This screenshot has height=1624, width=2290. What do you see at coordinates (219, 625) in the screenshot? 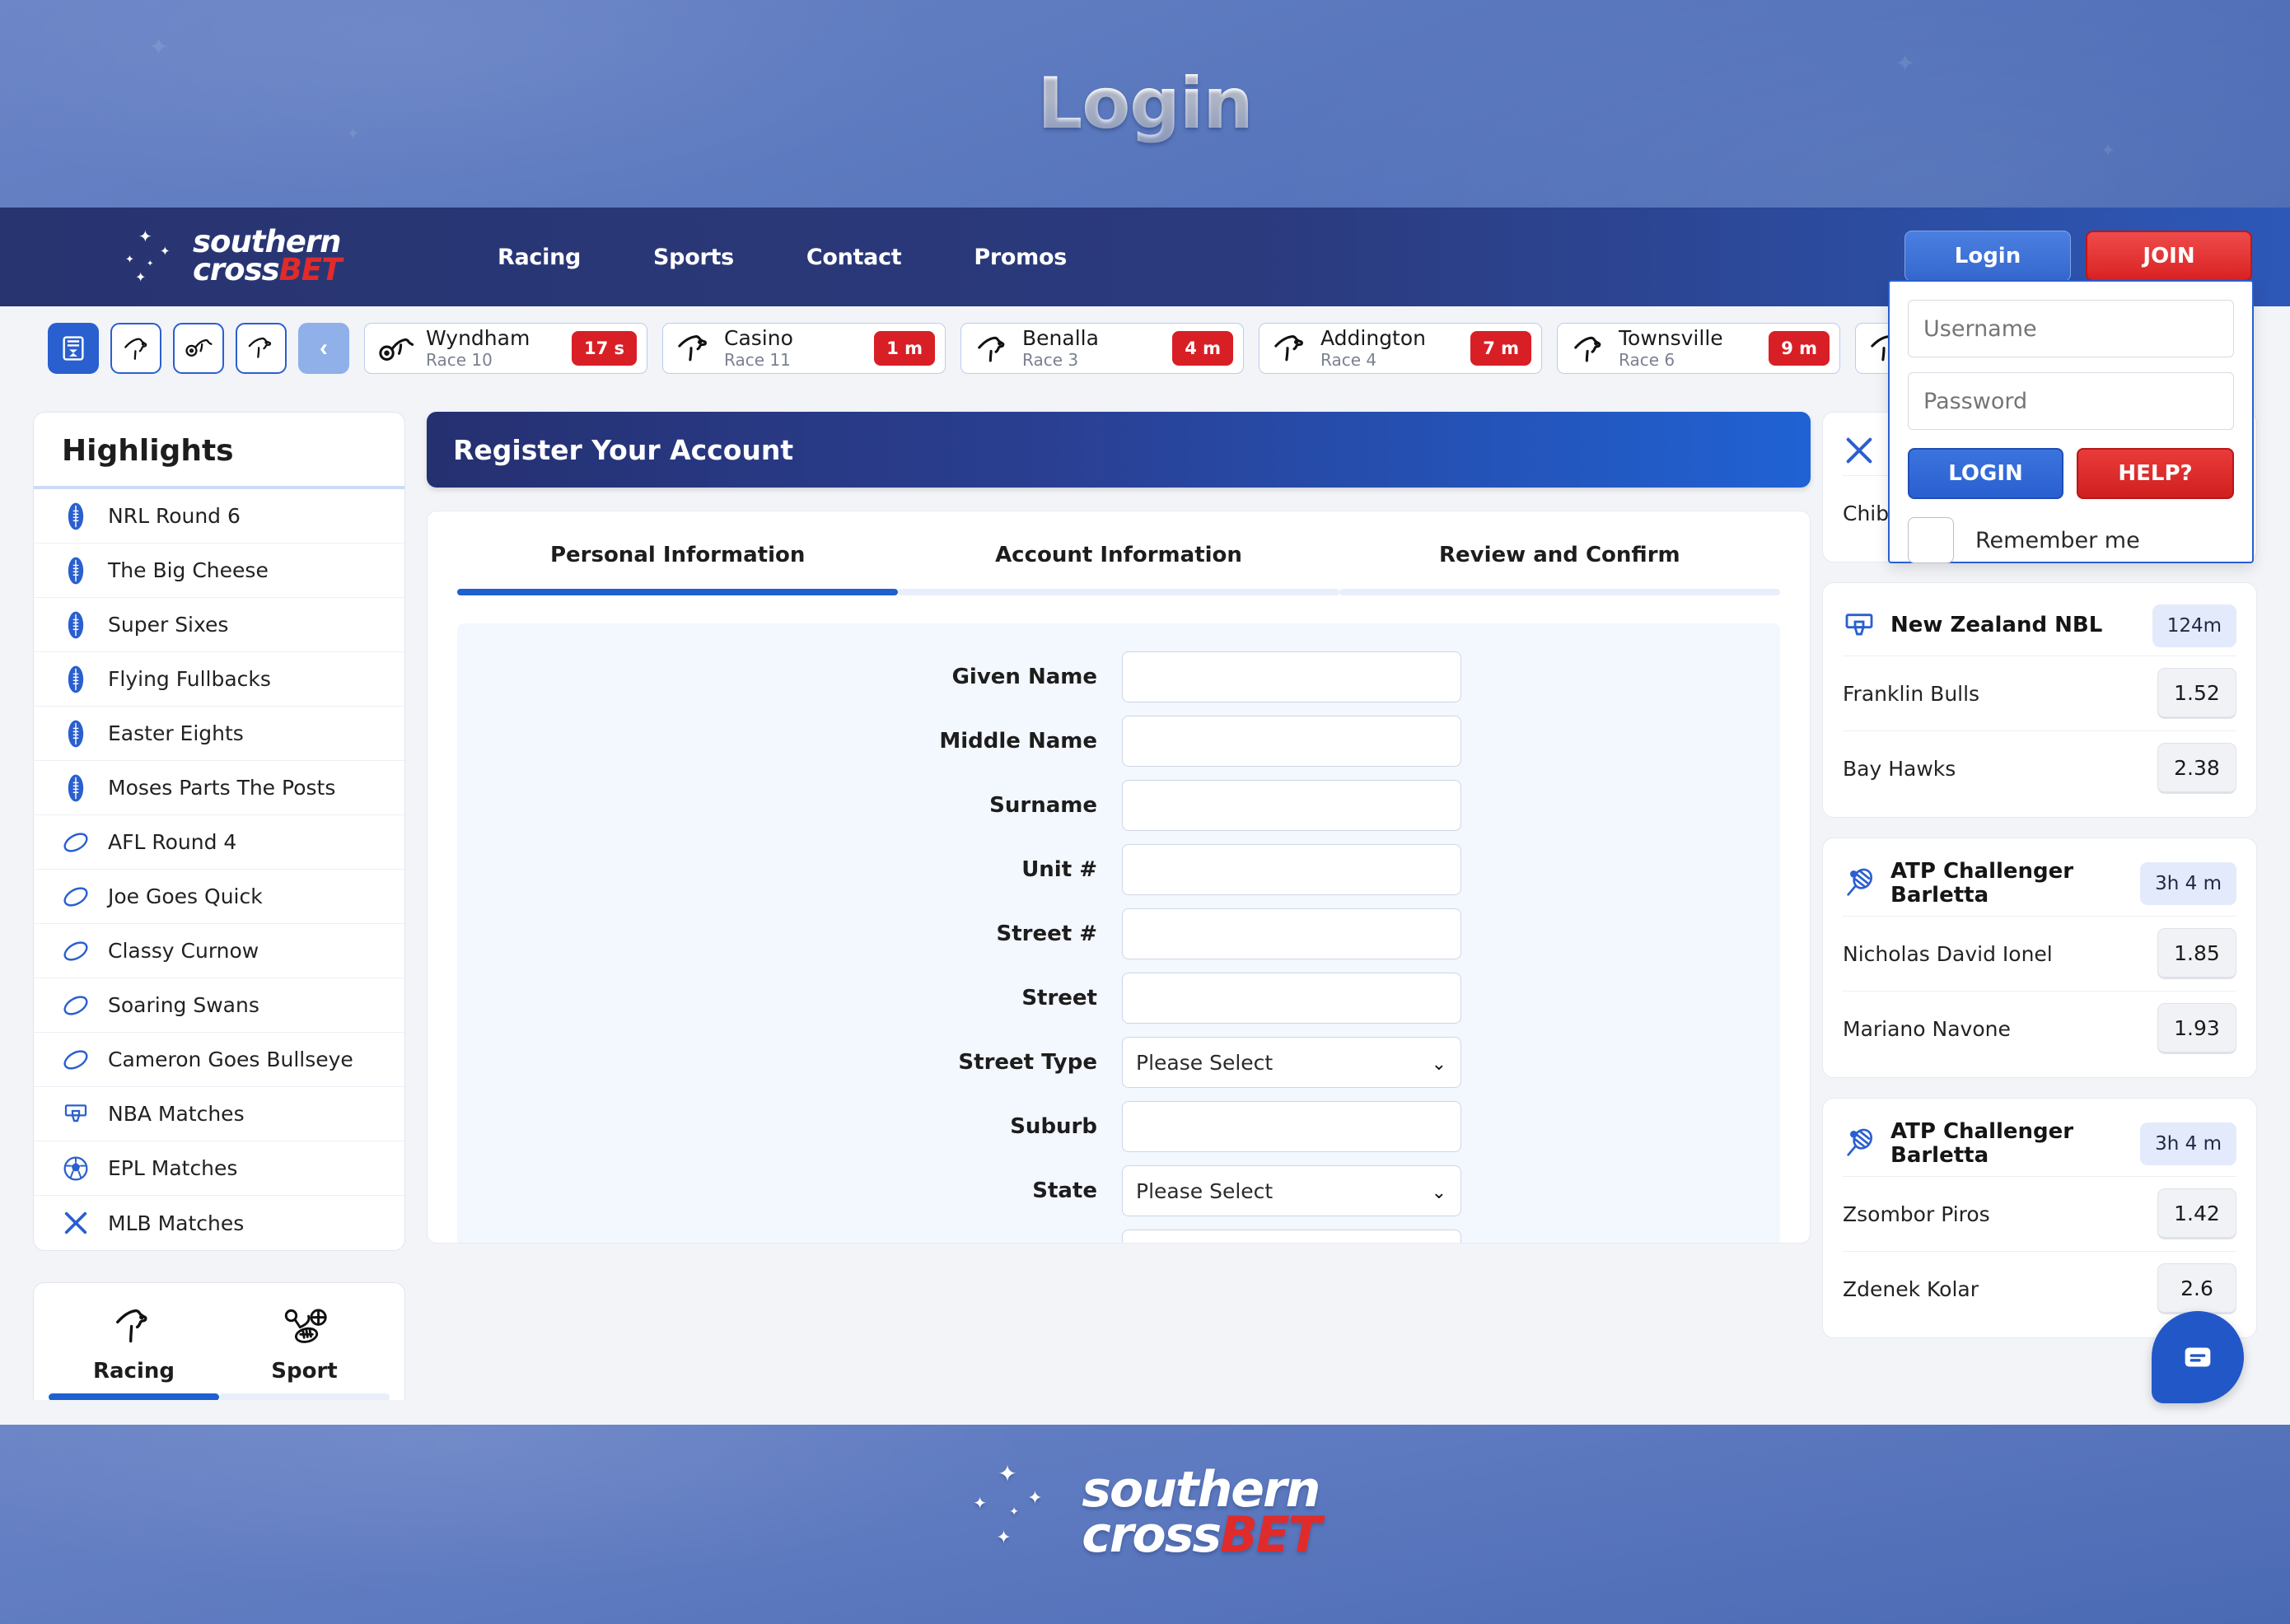
I see `highlights-item: Super Sixes` at bounding box center [219, 625].